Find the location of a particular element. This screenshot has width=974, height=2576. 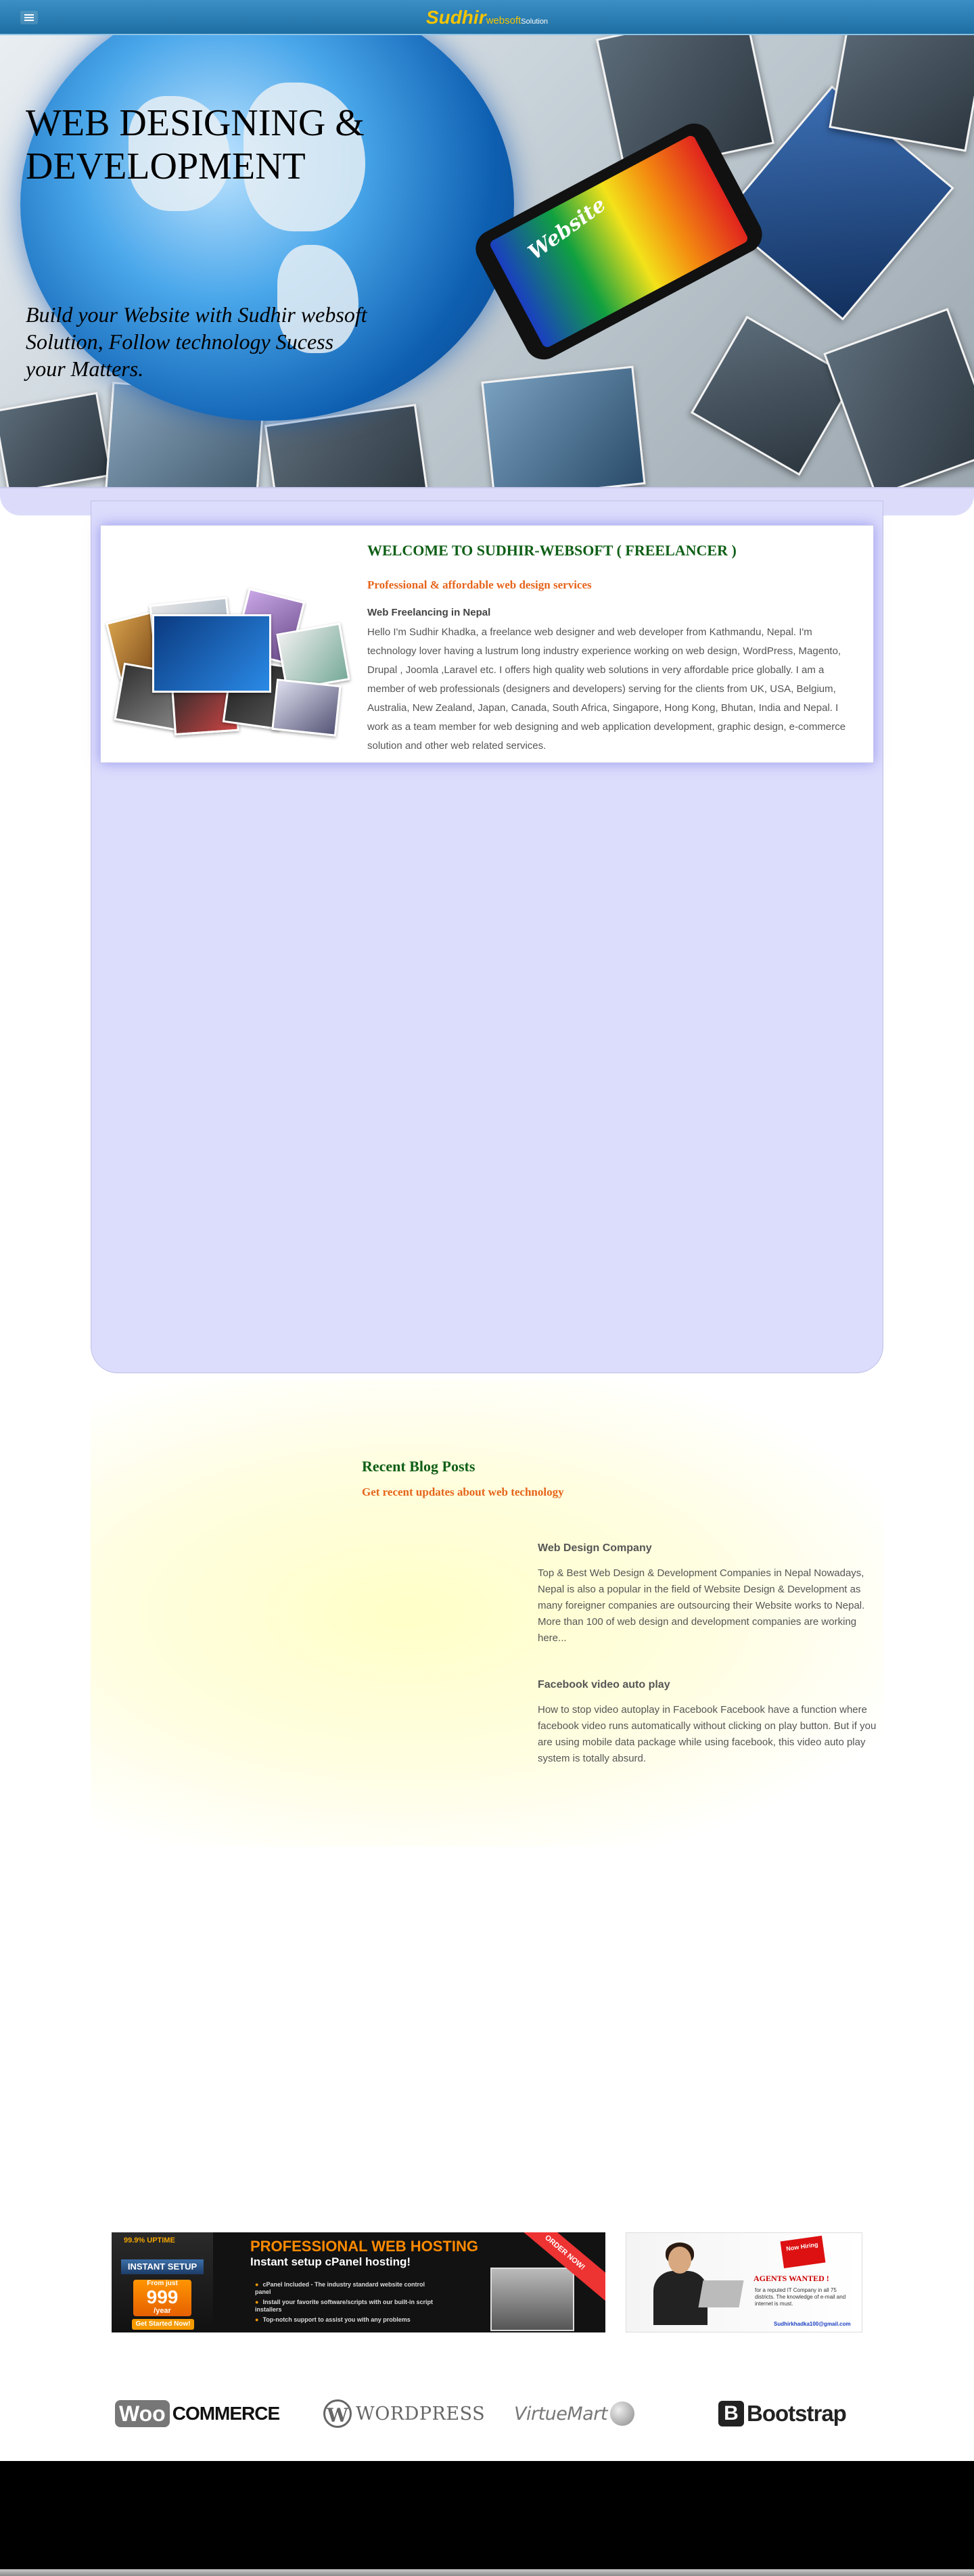

footer-bottom-line is located at coordinates (487, 2572).